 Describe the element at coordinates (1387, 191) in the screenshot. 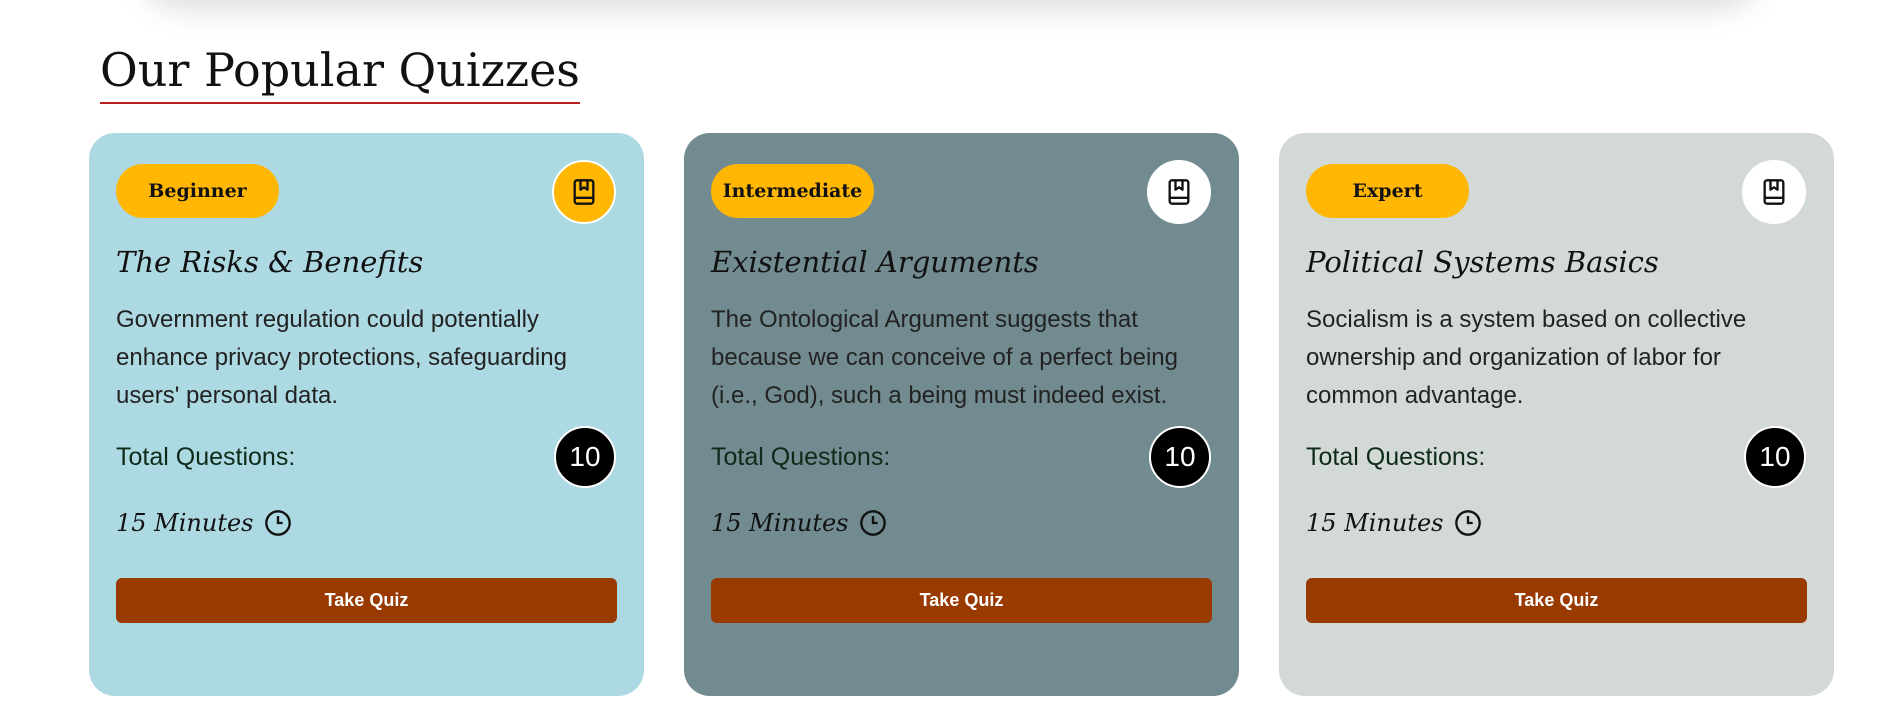

I see `level-badge: Expert` at that location.